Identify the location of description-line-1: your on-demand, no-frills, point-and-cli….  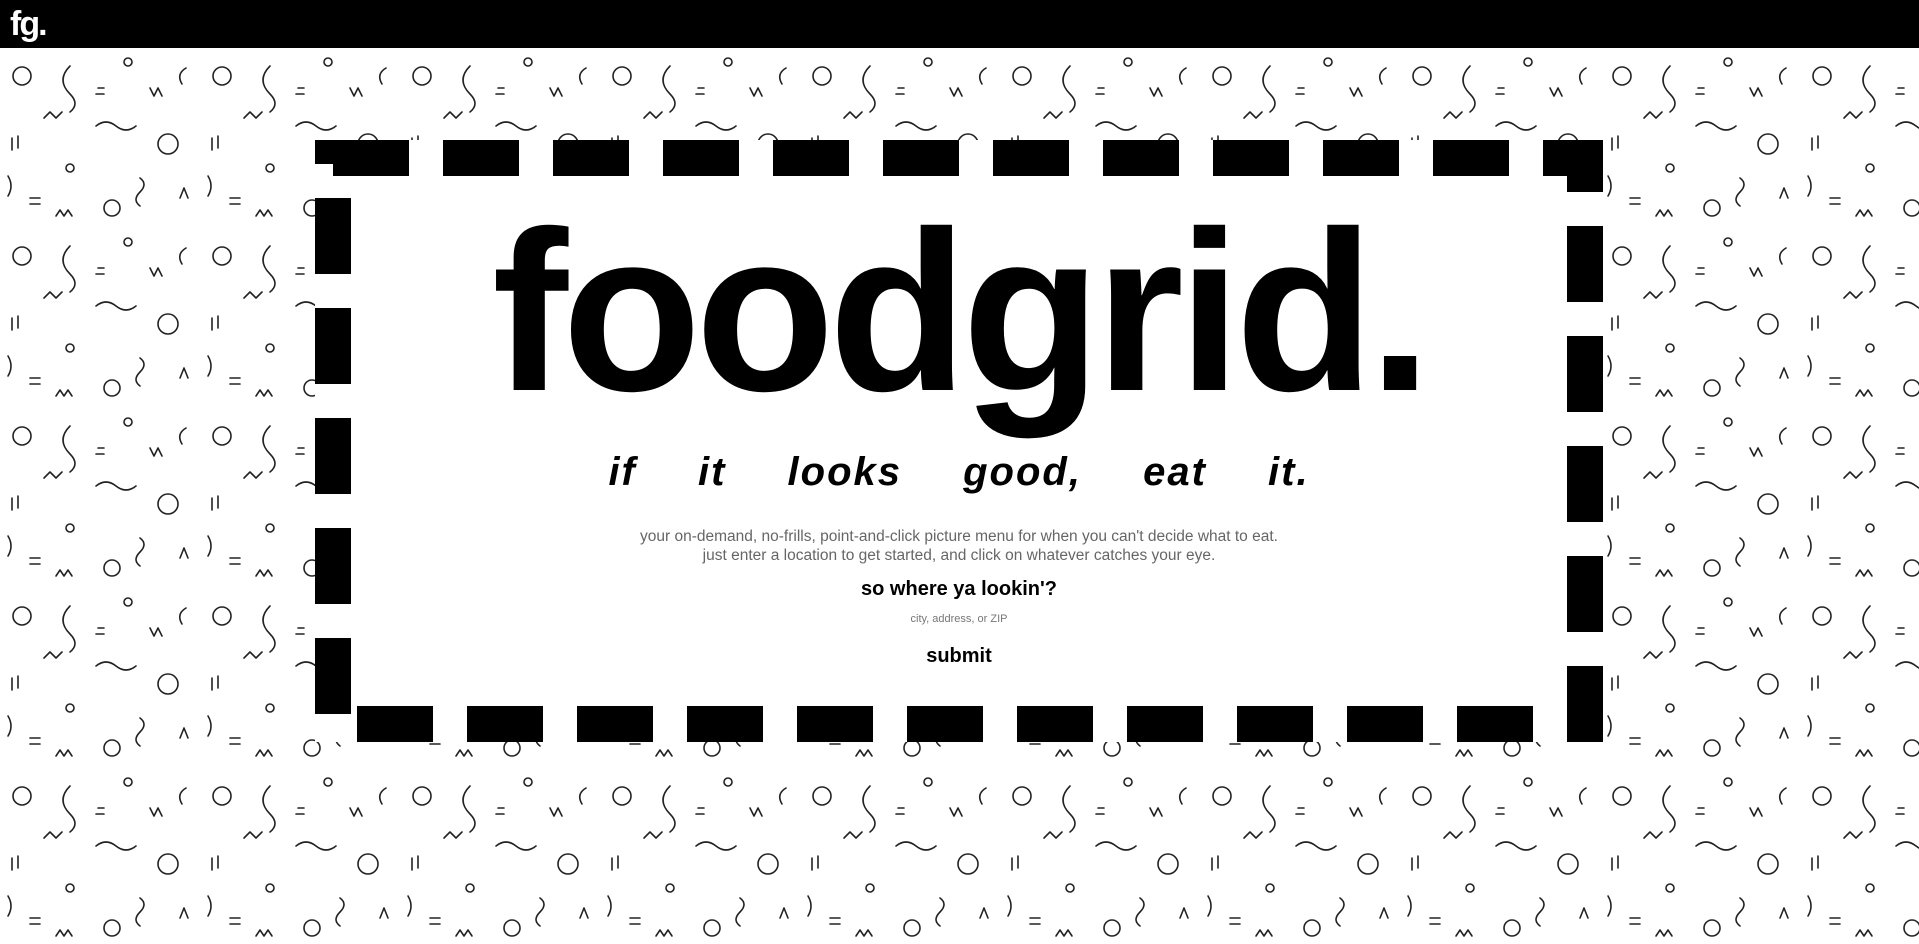
(959, 536).